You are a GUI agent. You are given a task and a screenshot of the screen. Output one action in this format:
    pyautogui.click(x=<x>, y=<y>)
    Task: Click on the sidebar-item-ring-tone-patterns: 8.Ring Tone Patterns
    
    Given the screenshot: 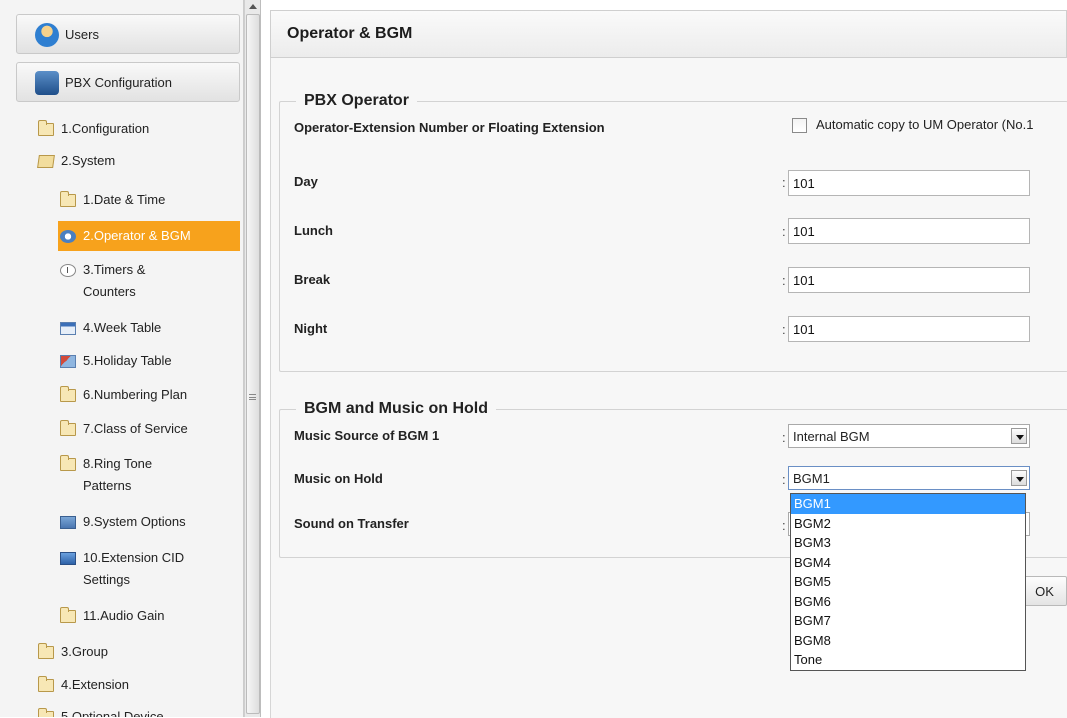 What is the action you would take?
    pyautogui.click(x=106, y=475)
    